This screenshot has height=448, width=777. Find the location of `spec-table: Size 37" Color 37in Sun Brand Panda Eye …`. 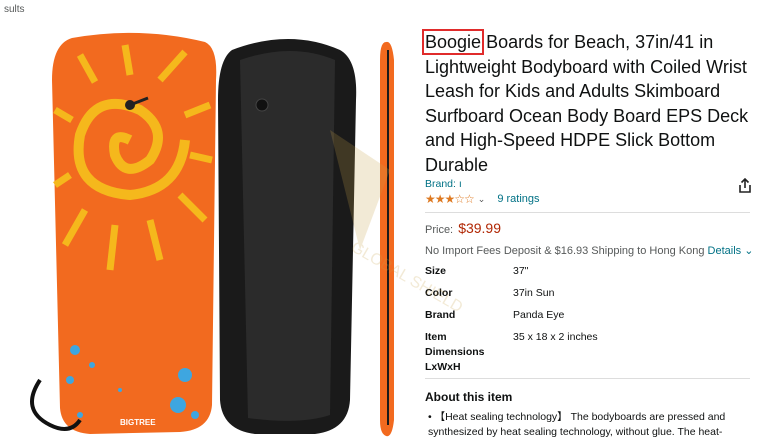

spec-table: Size 37" Color 37in Sun Brand Panda Eye … is located at coordinates (511, 323).